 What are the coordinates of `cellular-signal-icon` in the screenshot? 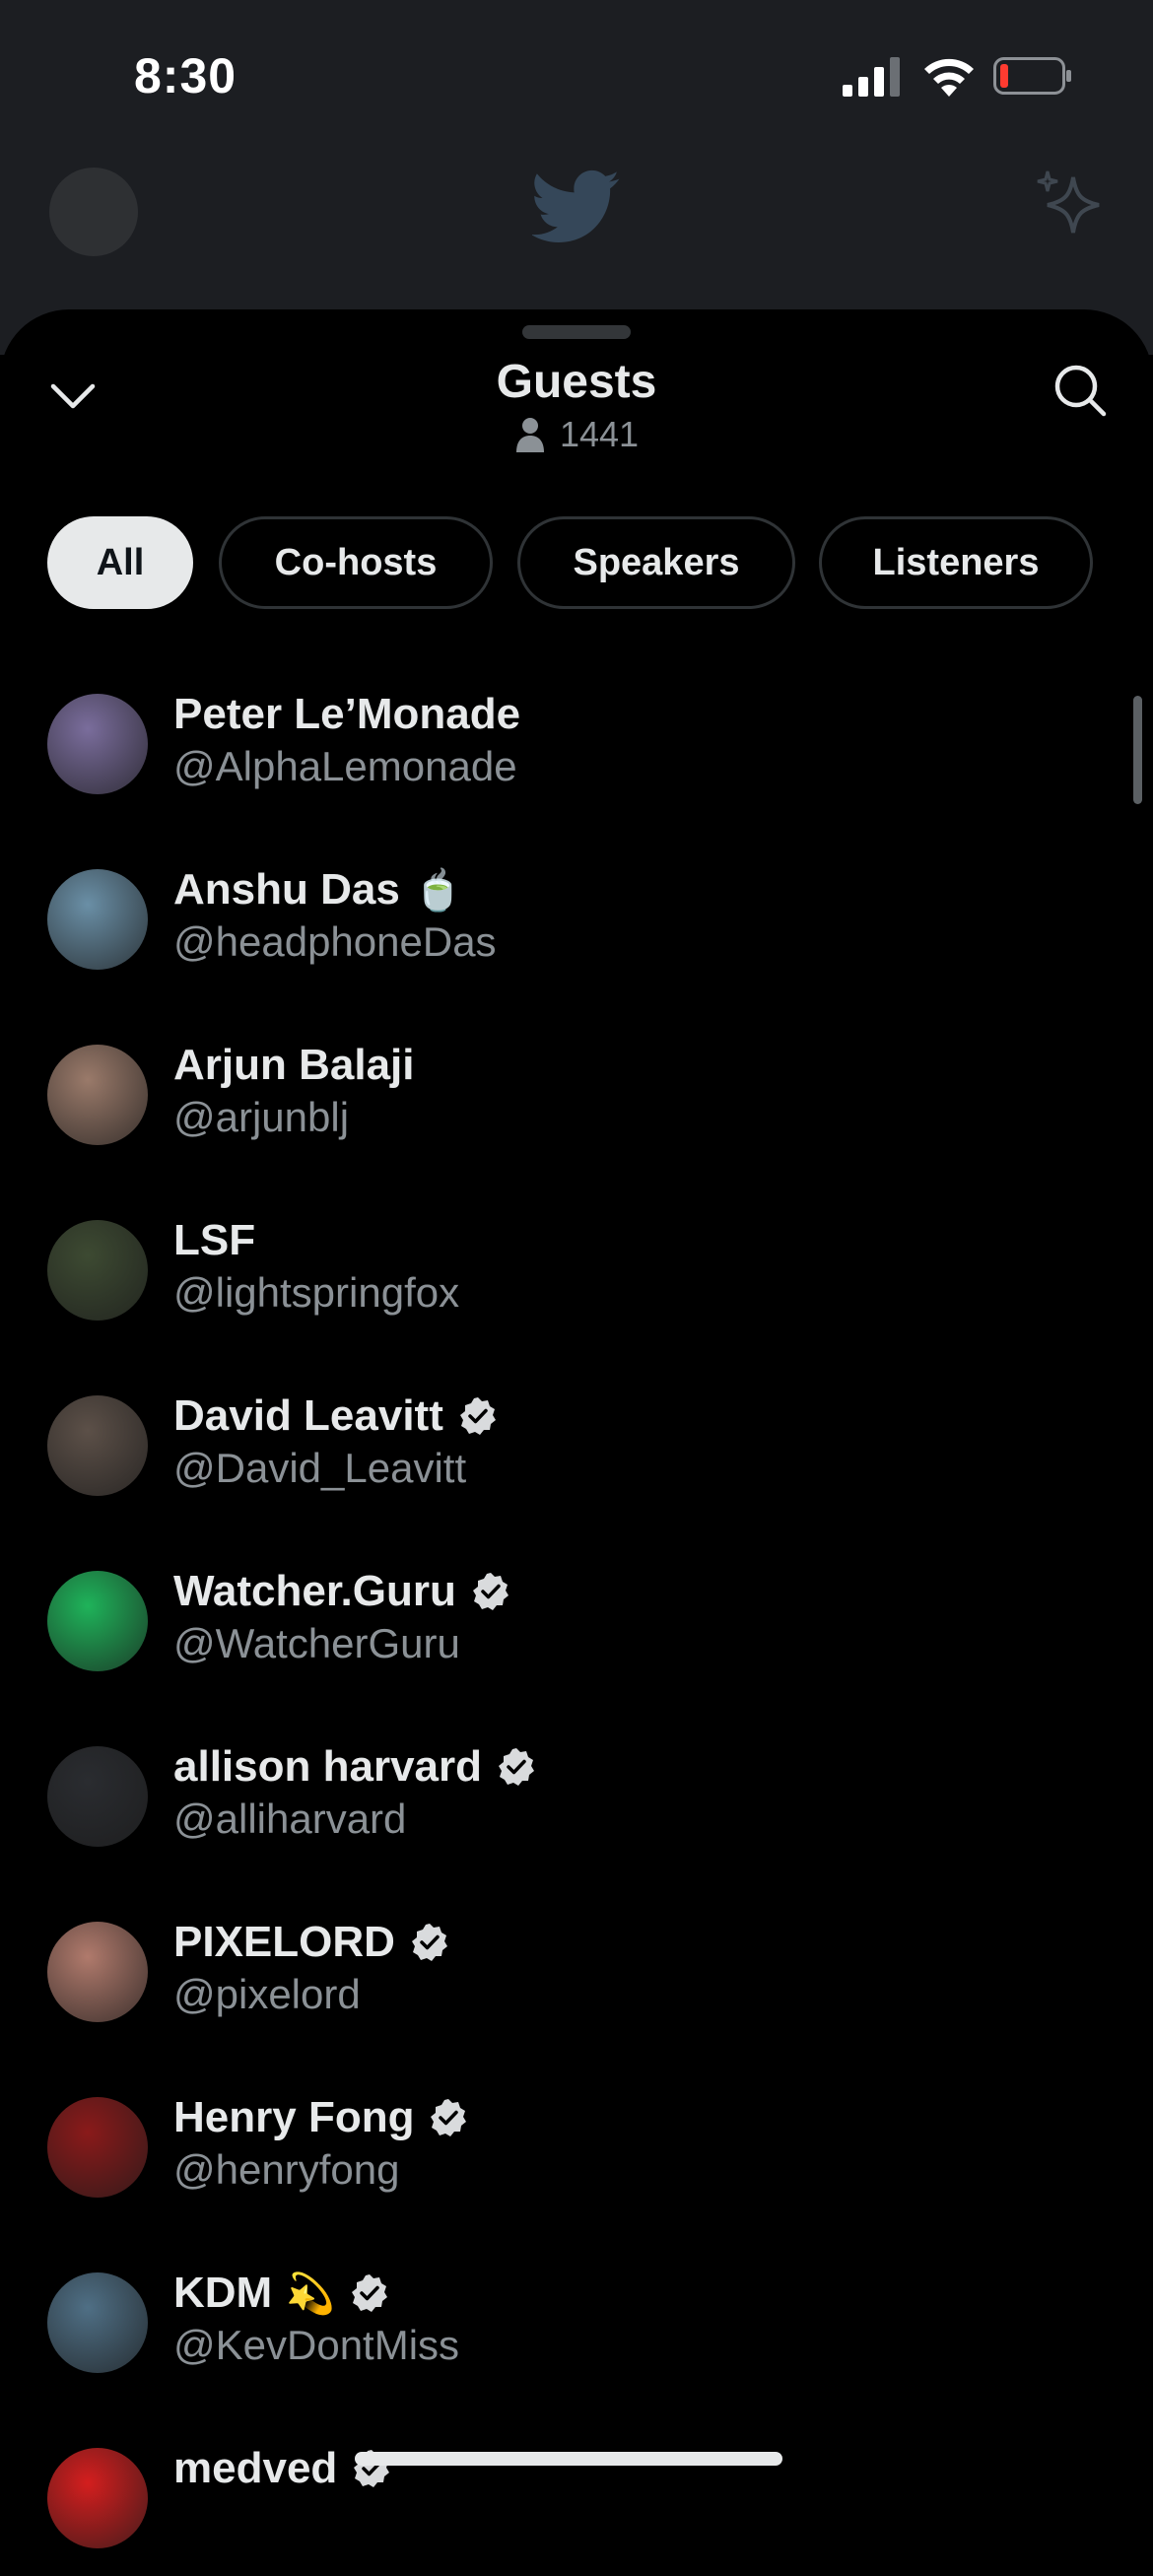 It's located at (872, 77).